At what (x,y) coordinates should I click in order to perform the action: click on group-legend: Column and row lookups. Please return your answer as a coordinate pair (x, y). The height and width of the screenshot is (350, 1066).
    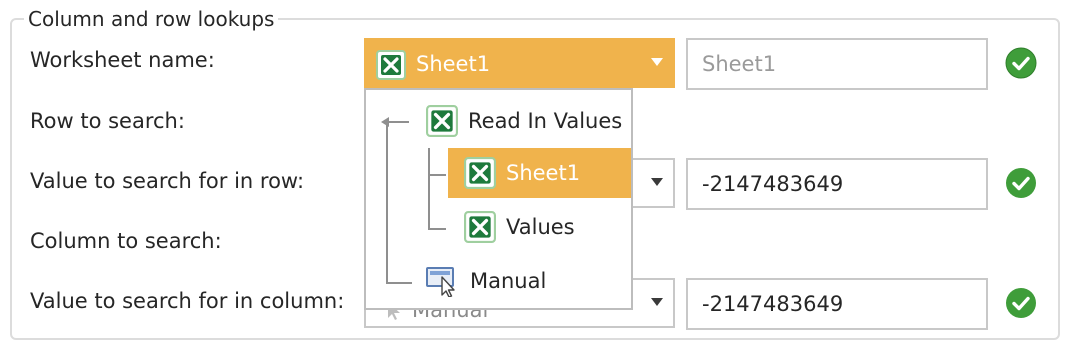
    Looking at the image, I should click on (151, 19).